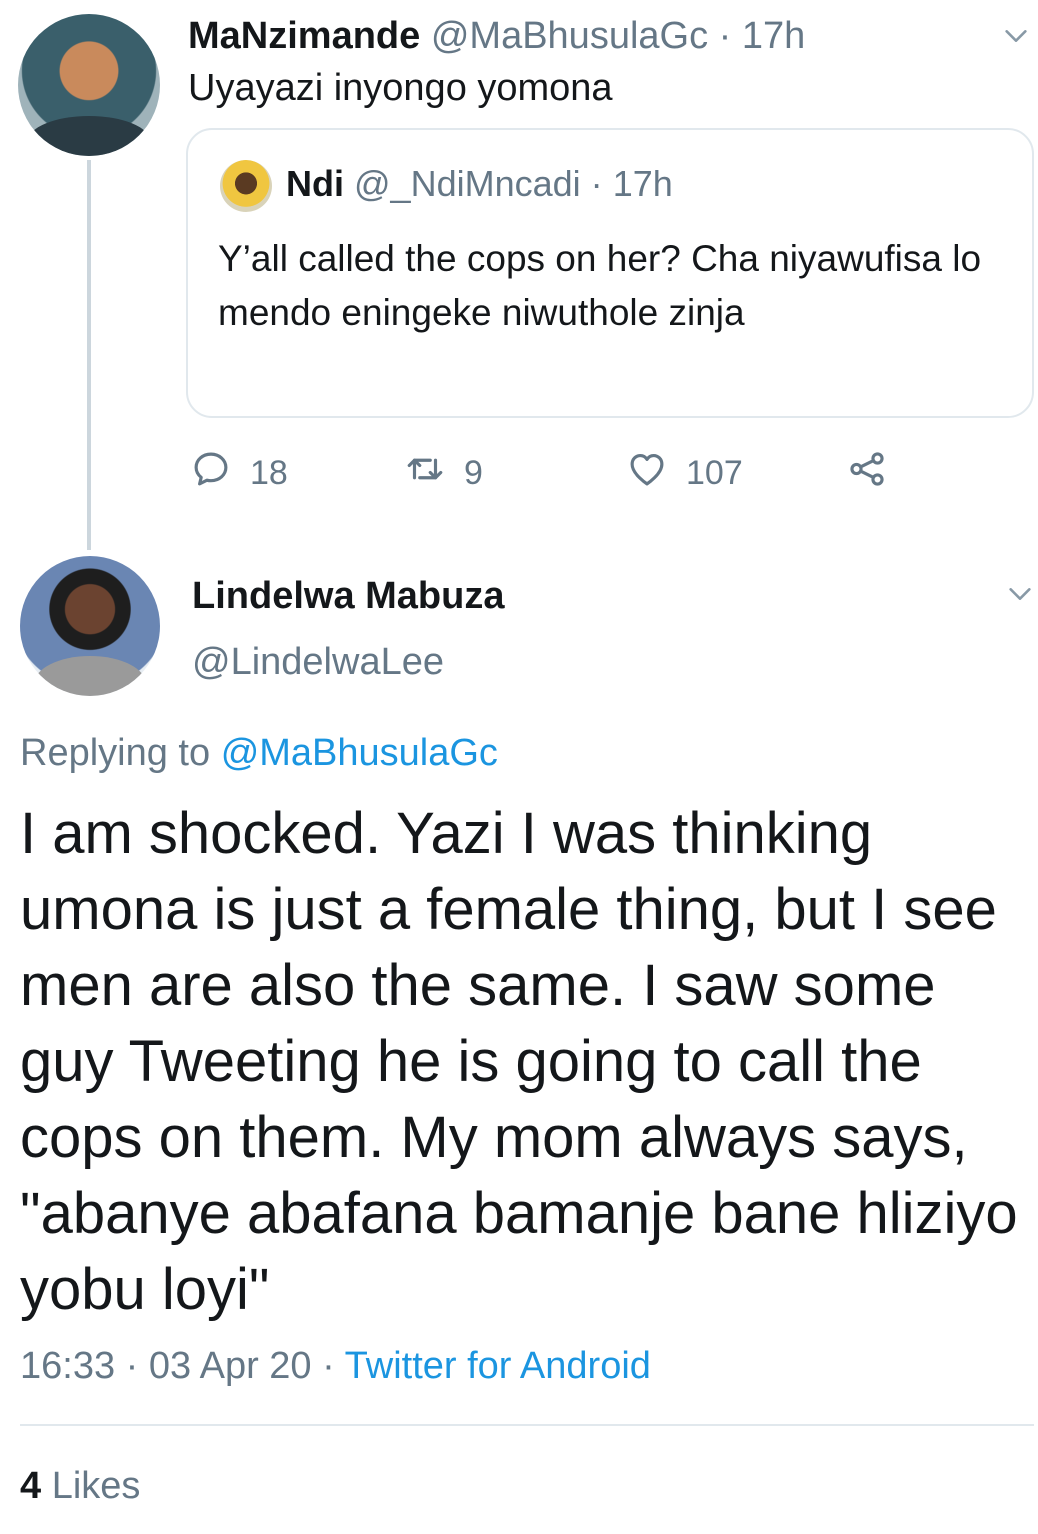 The image size is (1038, 1534). What do you see at coordinates (425, 473) in the screenshot?
I see `retweet-icon` at bounding box center [425, 473].